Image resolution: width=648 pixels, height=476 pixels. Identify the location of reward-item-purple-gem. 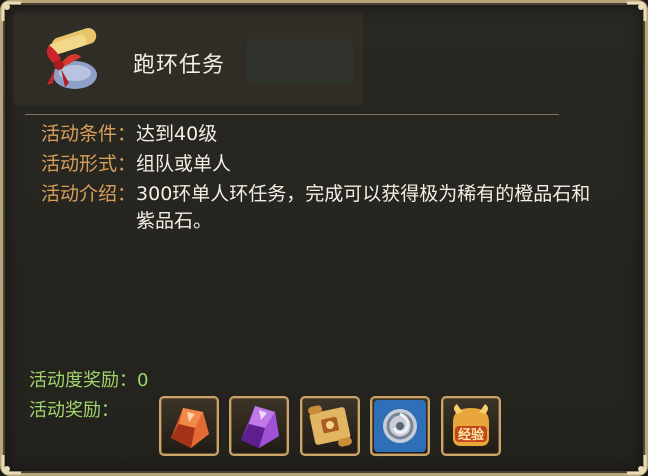
(259, 426).